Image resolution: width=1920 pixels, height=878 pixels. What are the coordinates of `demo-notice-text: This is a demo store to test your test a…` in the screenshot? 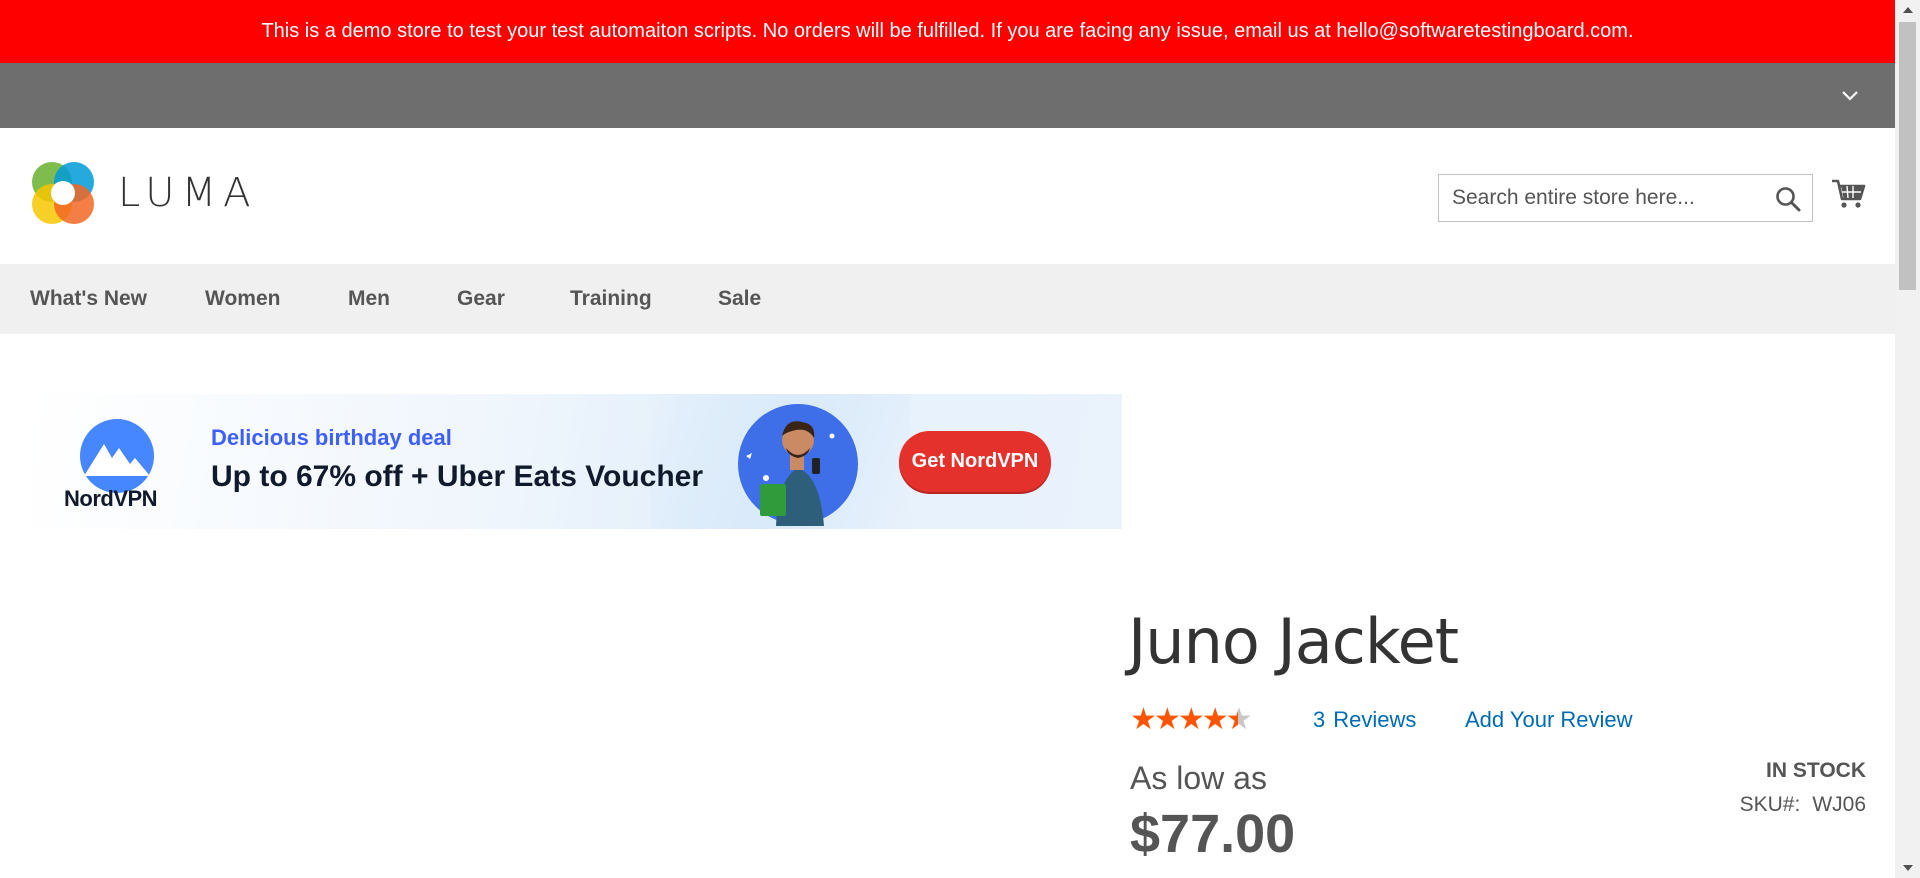 It's located at (947, 31).